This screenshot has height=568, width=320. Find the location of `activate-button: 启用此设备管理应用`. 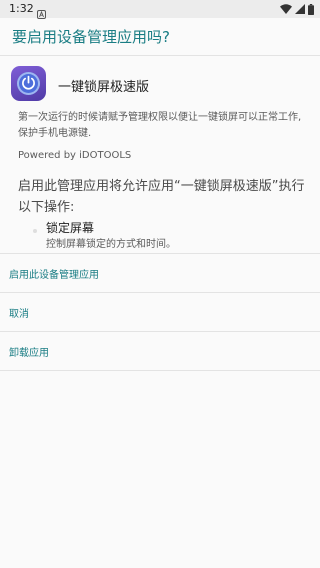

activate-button: 启用此设备管理应用 is located at coordinates (160, 273).